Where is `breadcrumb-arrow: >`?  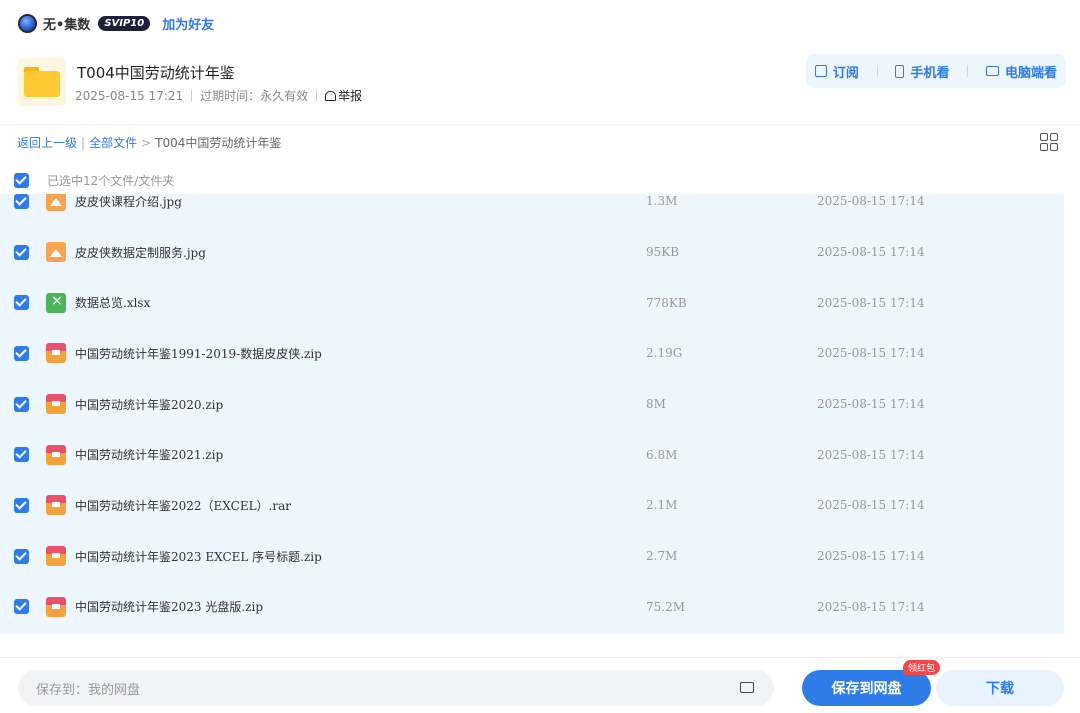 breadcrumb-arrow: > is located at coordinates (146, 142).